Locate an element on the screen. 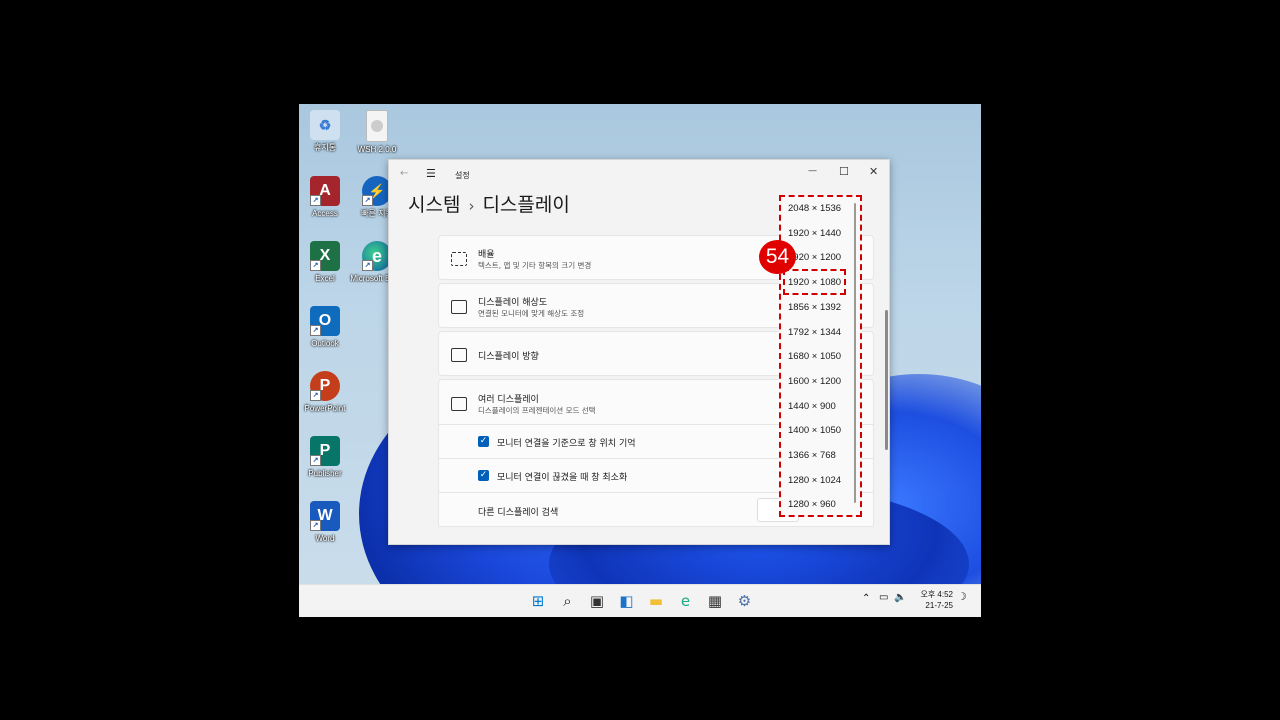  breadcrumb-parent: 시스템 is located at coordinates (434, 205).